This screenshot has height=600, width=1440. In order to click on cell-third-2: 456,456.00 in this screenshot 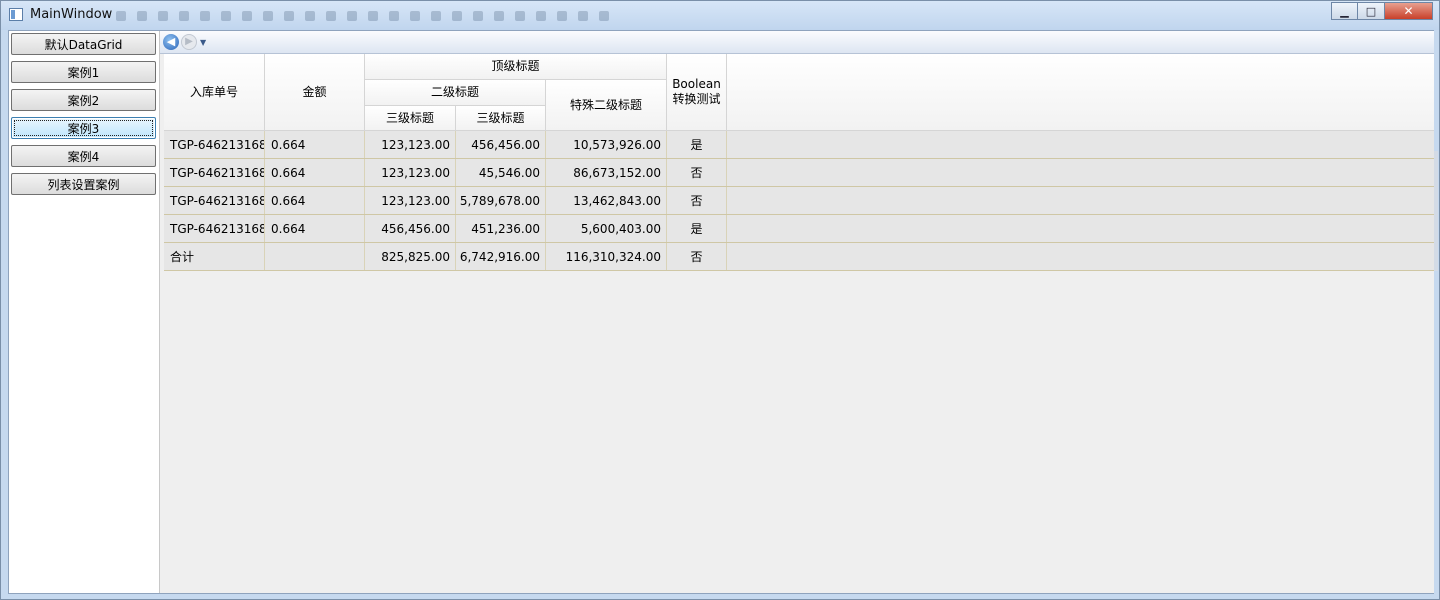, I will do `click(501, 144)`.